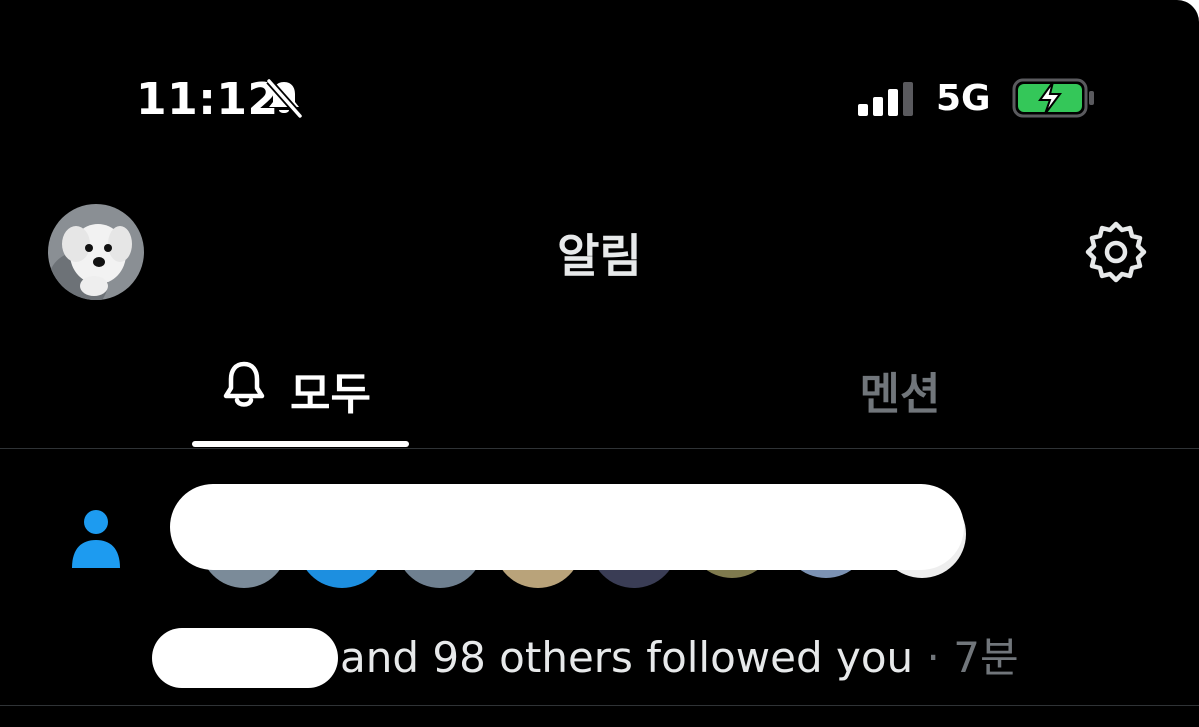 Image resolution: width=1199 pixels, height=727 pixels. I want to click on tab-mentions: 멘션, so click(900, 394).